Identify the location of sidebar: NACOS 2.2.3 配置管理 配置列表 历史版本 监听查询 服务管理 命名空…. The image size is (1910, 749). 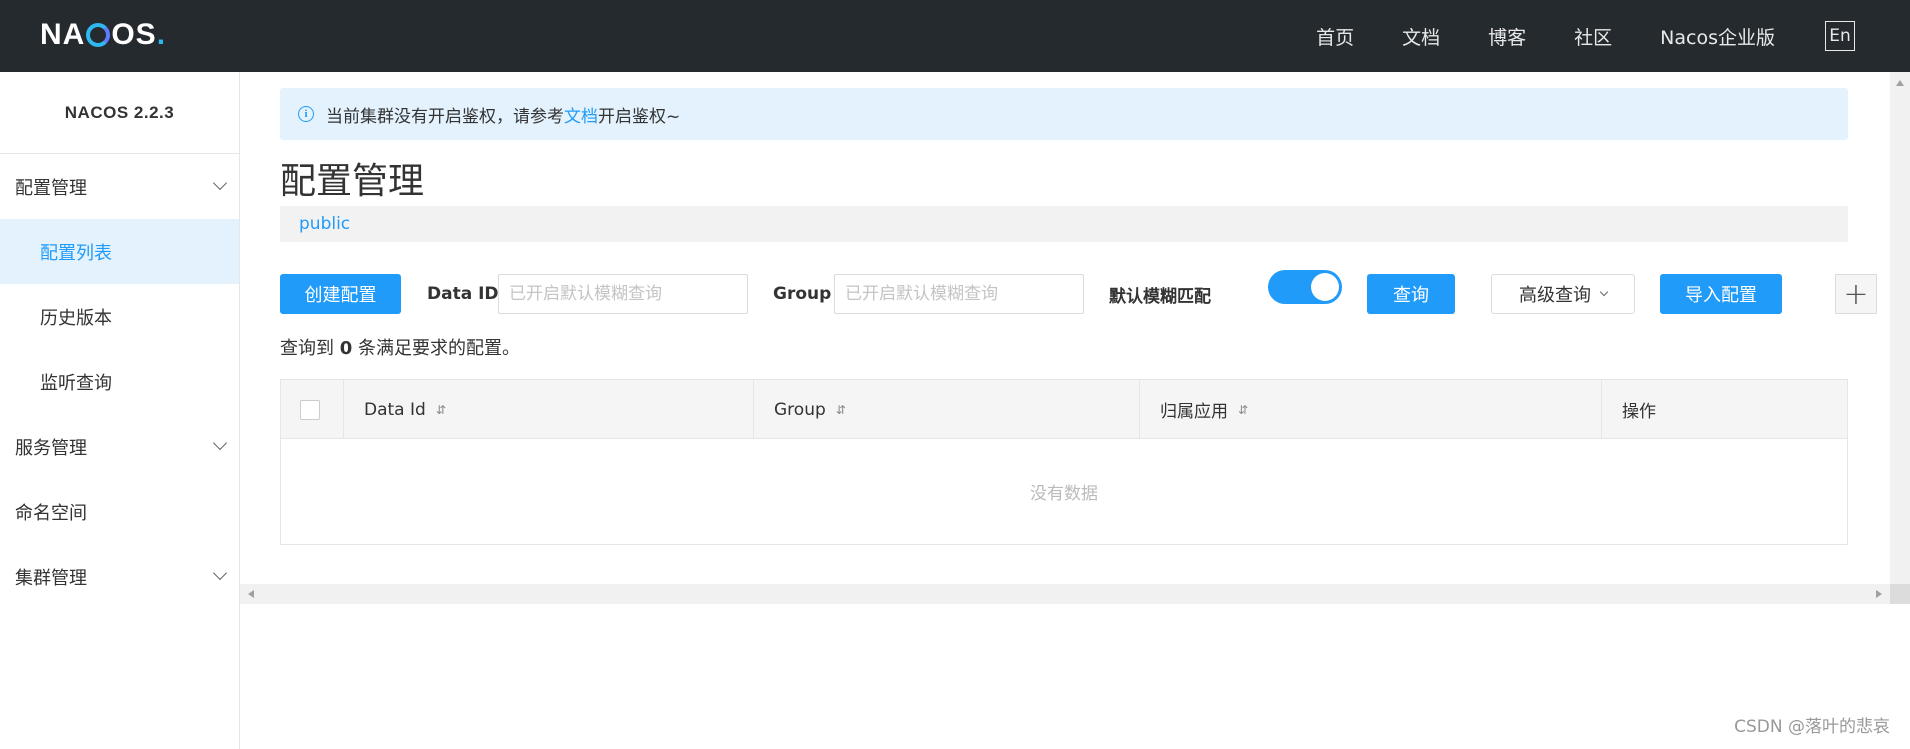
(120, 410).